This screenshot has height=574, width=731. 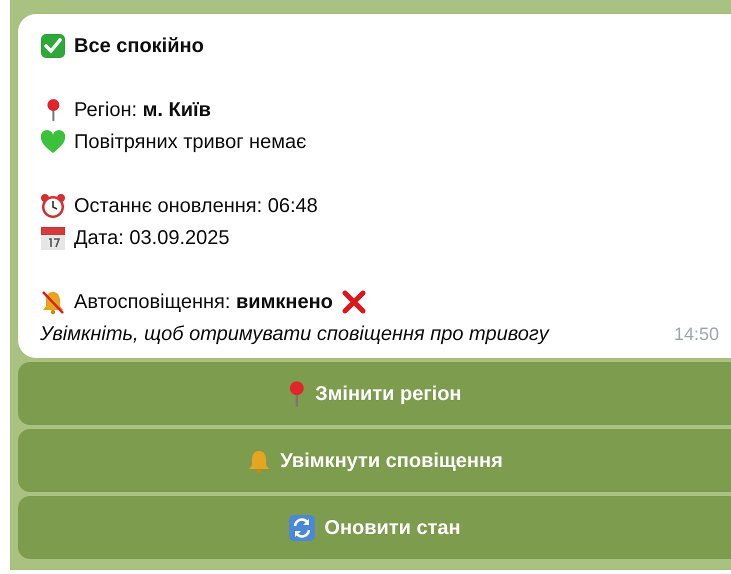 I want to click on keyboard-button: Змінити регіон, so click(x=374, y=393).